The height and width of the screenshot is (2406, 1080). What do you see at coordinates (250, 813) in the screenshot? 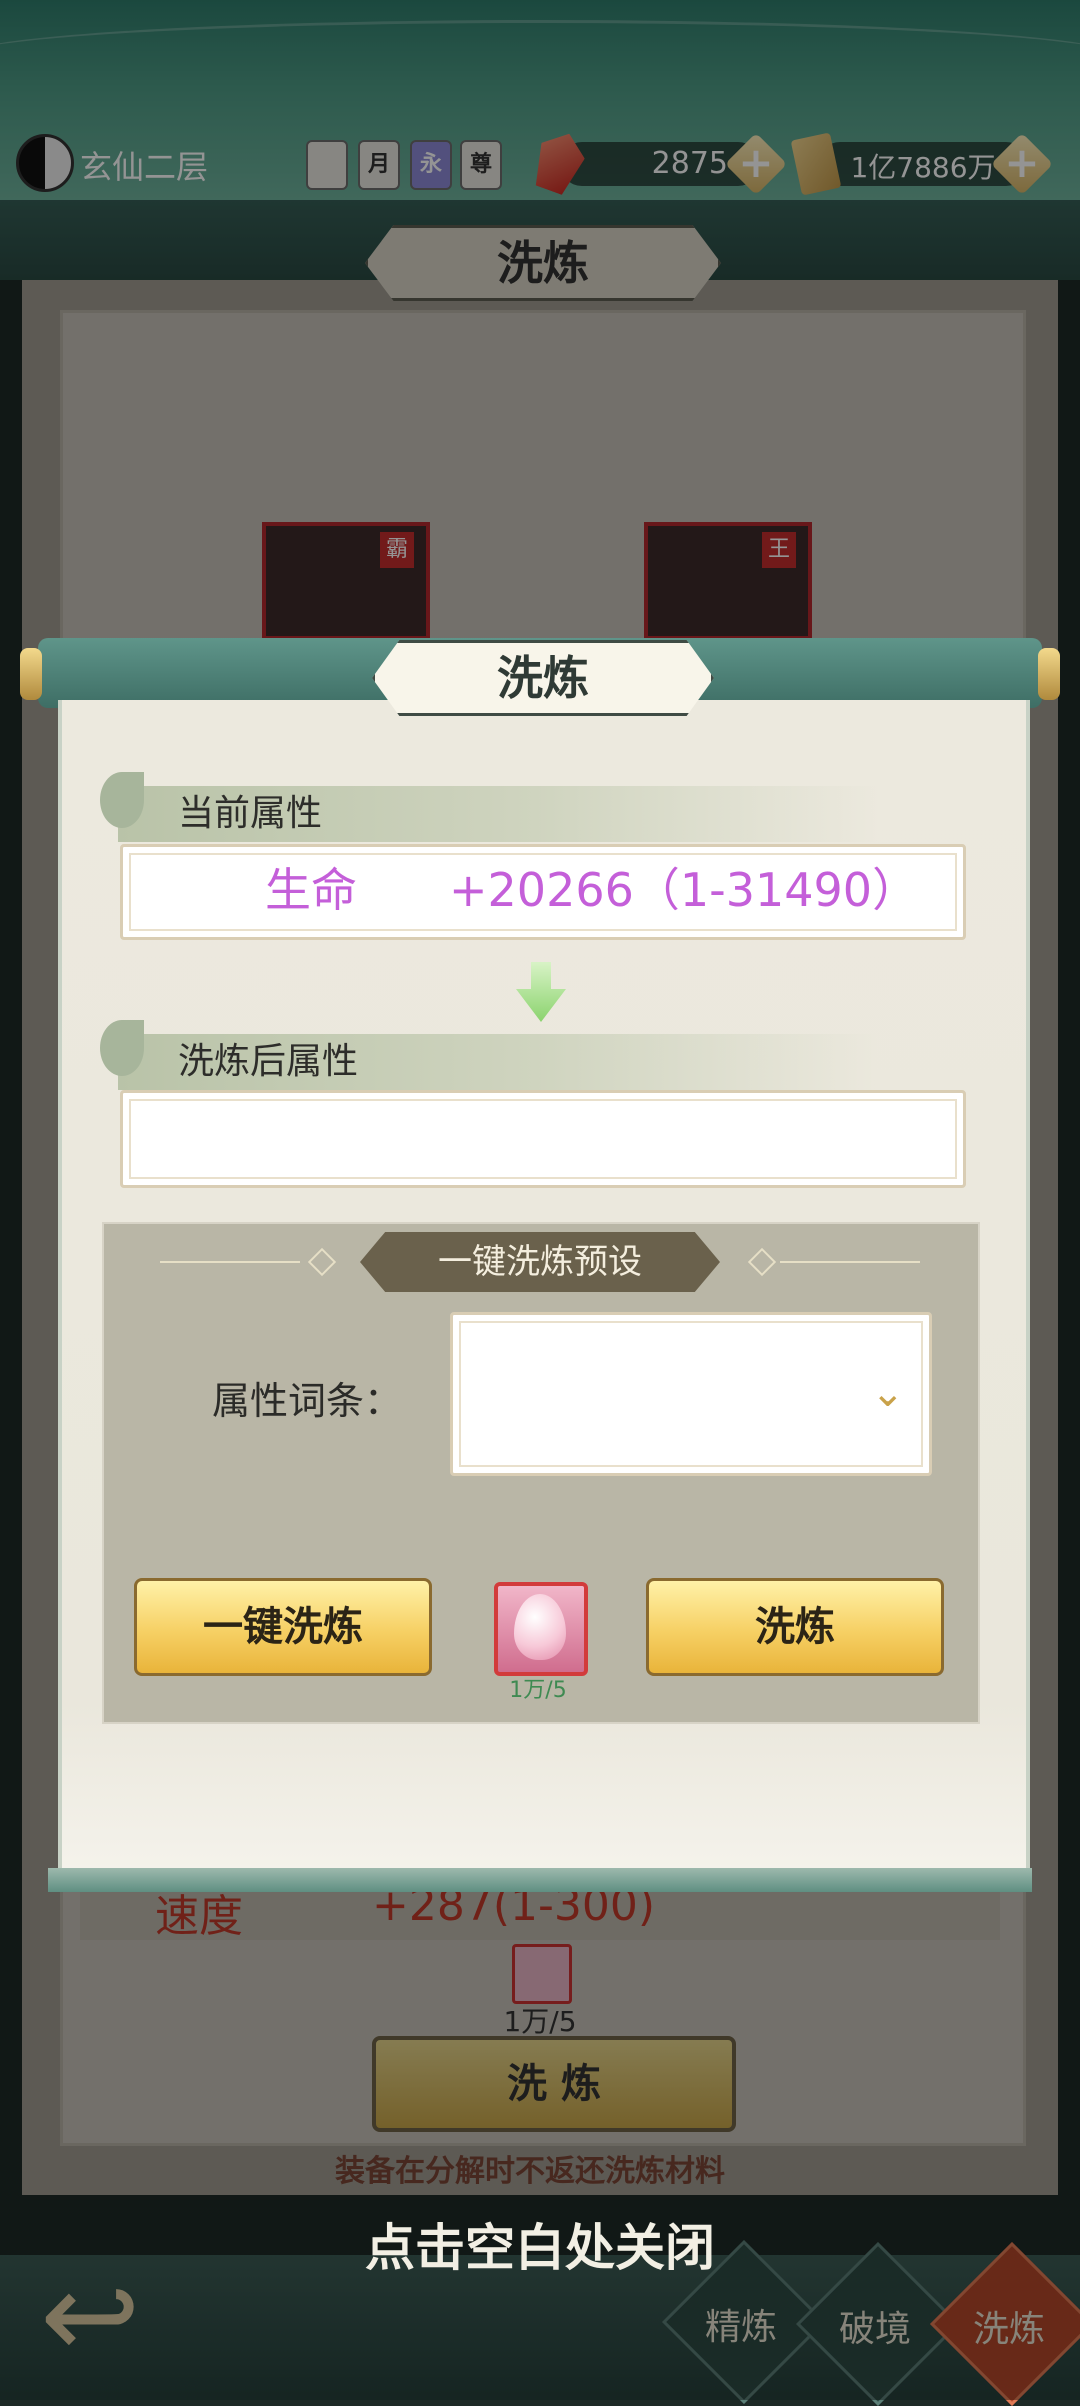
I see `current-section-label: 当前属性` at bounding box center [250, 813].